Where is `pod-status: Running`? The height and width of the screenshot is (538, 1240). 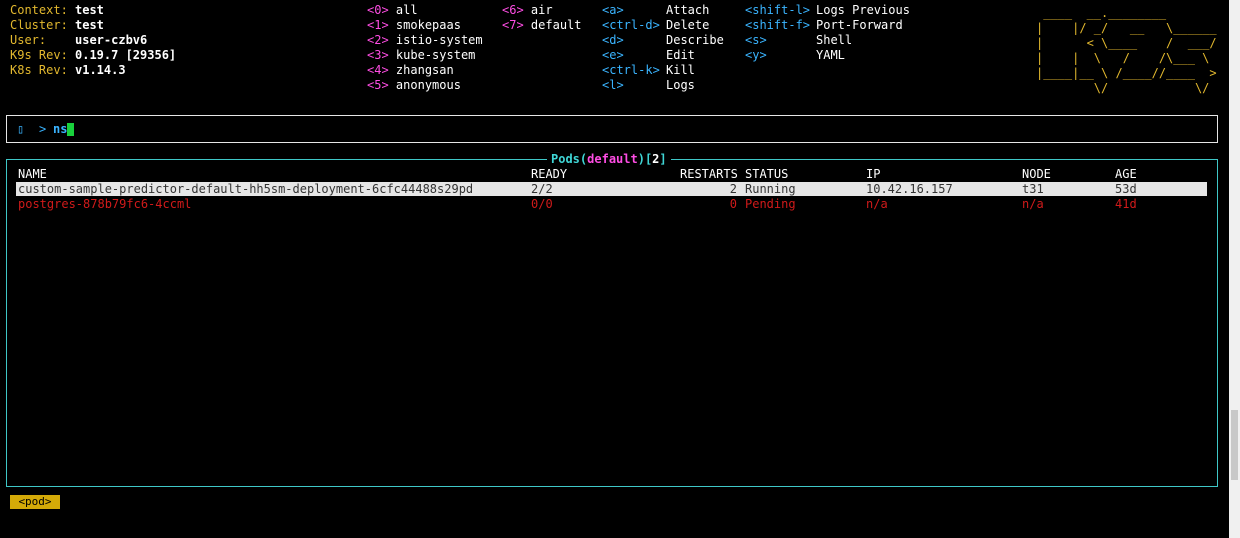 pod-status: Running is located at coordinates (770, 189).